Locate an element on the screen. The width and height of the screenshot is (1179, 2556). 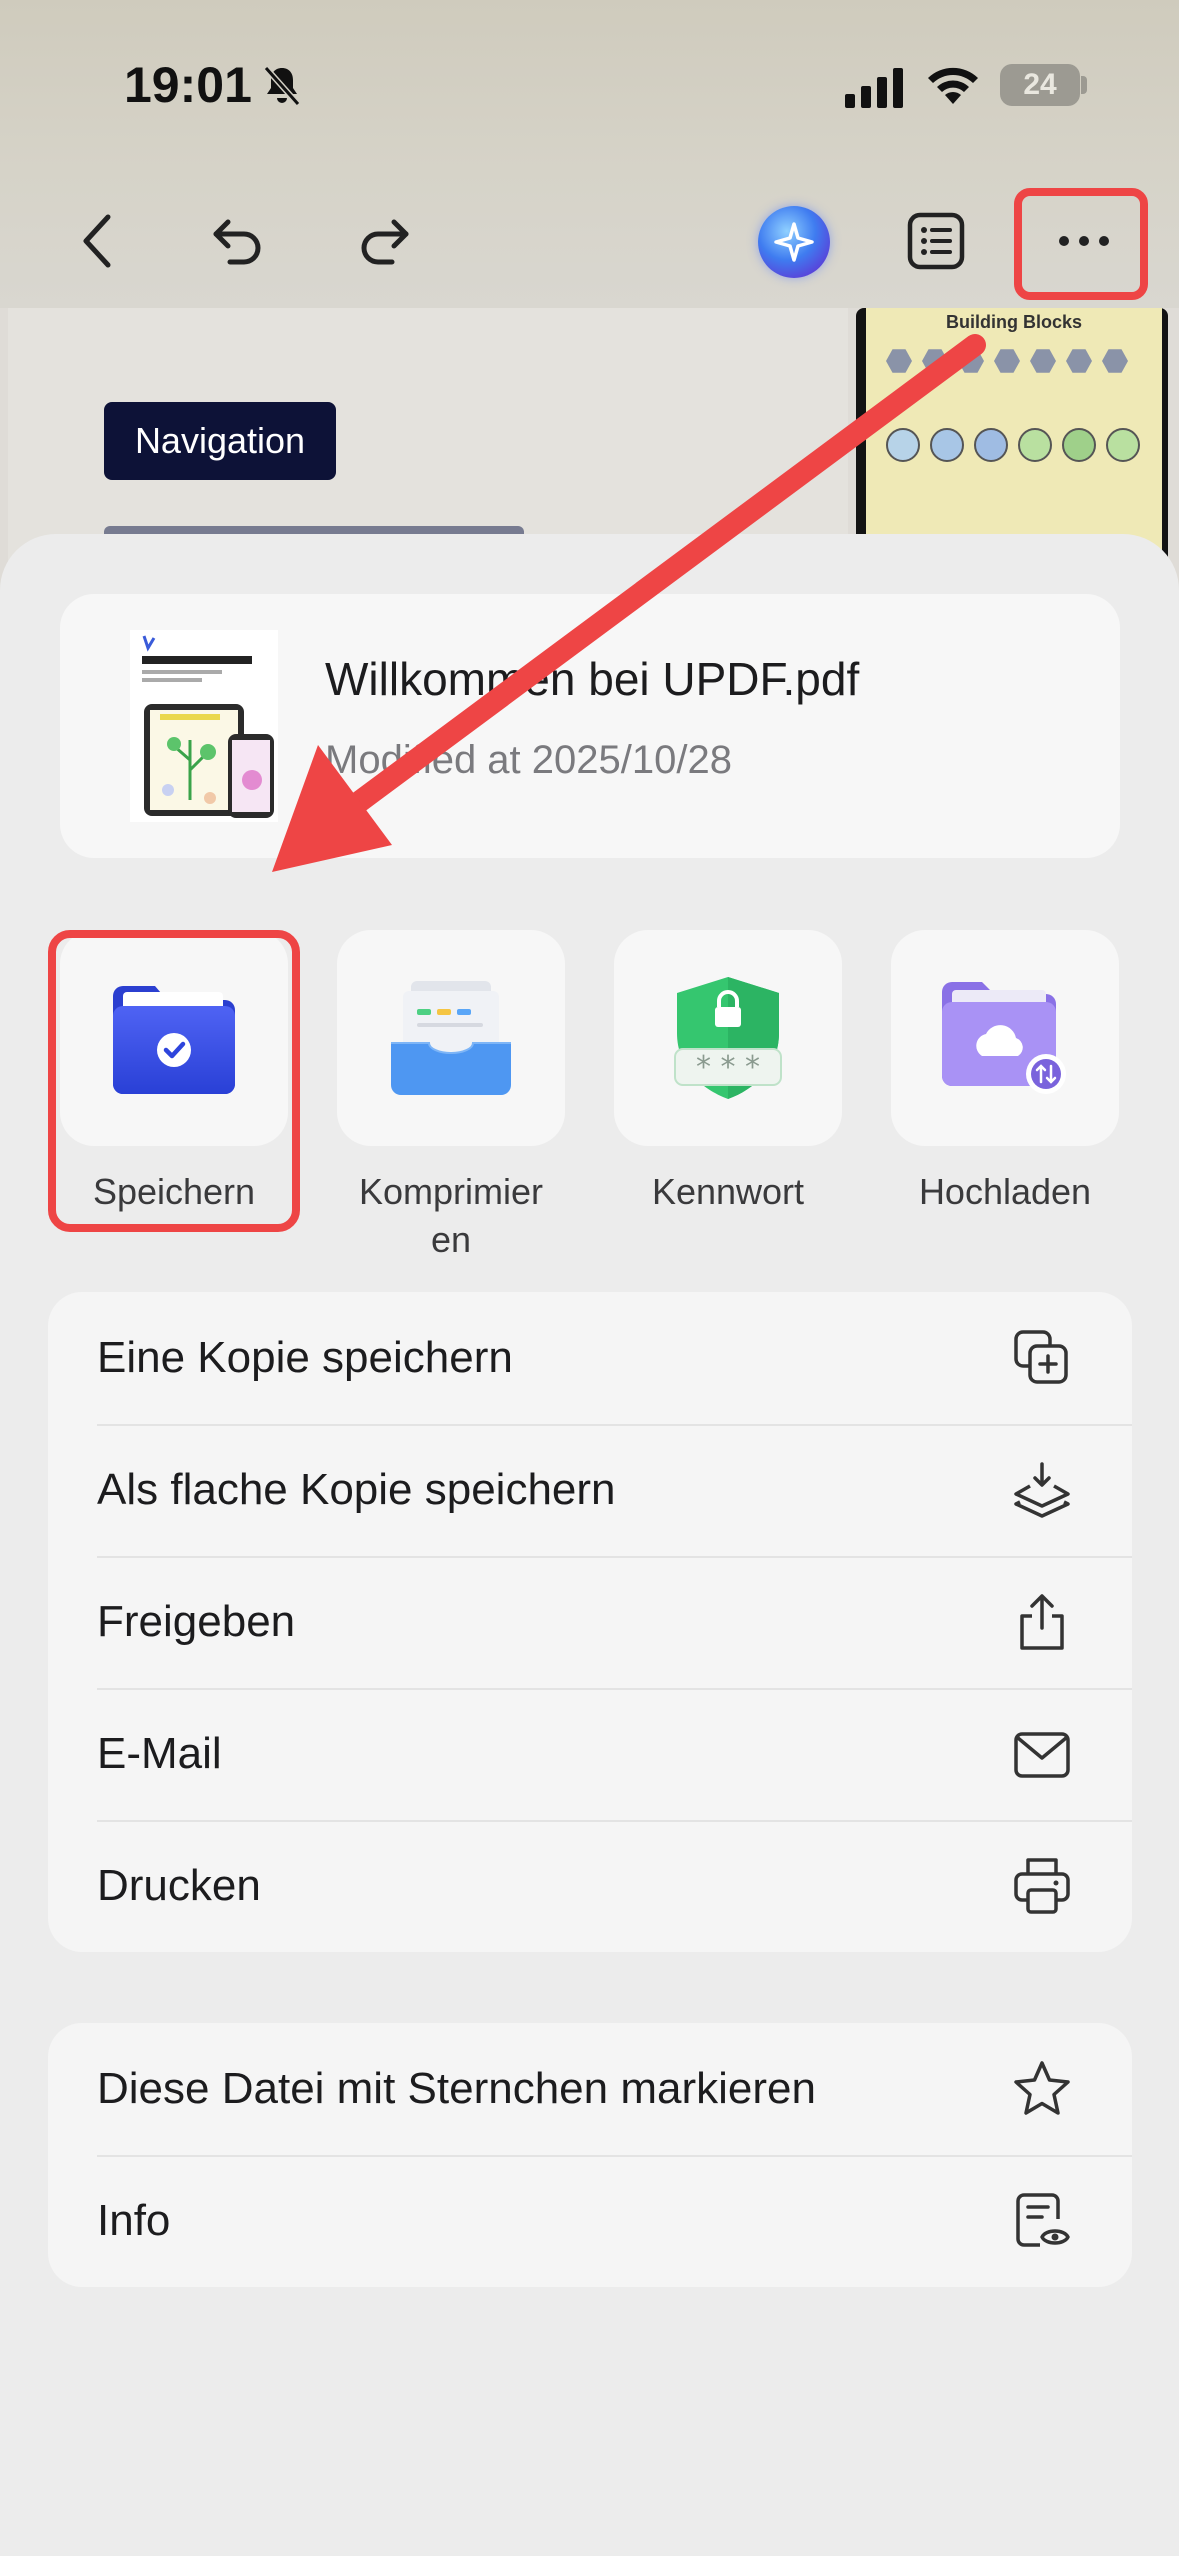
printer-icon is located at coordinates (1042, 1886).